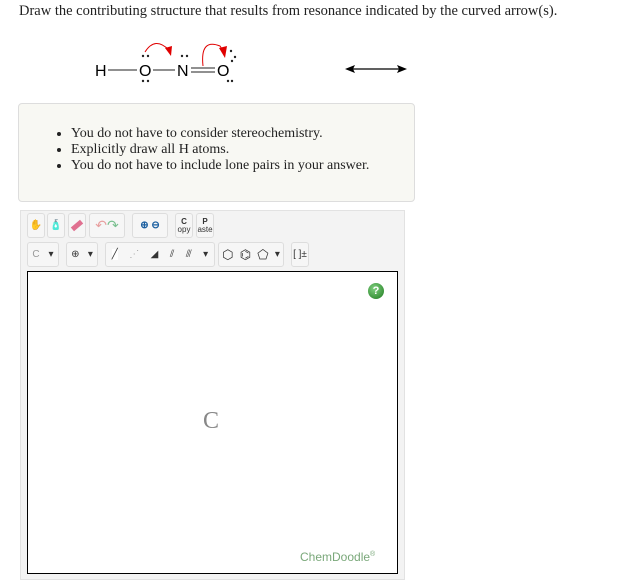 This screenshot has height=582, width=624. I want to click on undo-redo-group: ↶ ↷, so click(107, 225).